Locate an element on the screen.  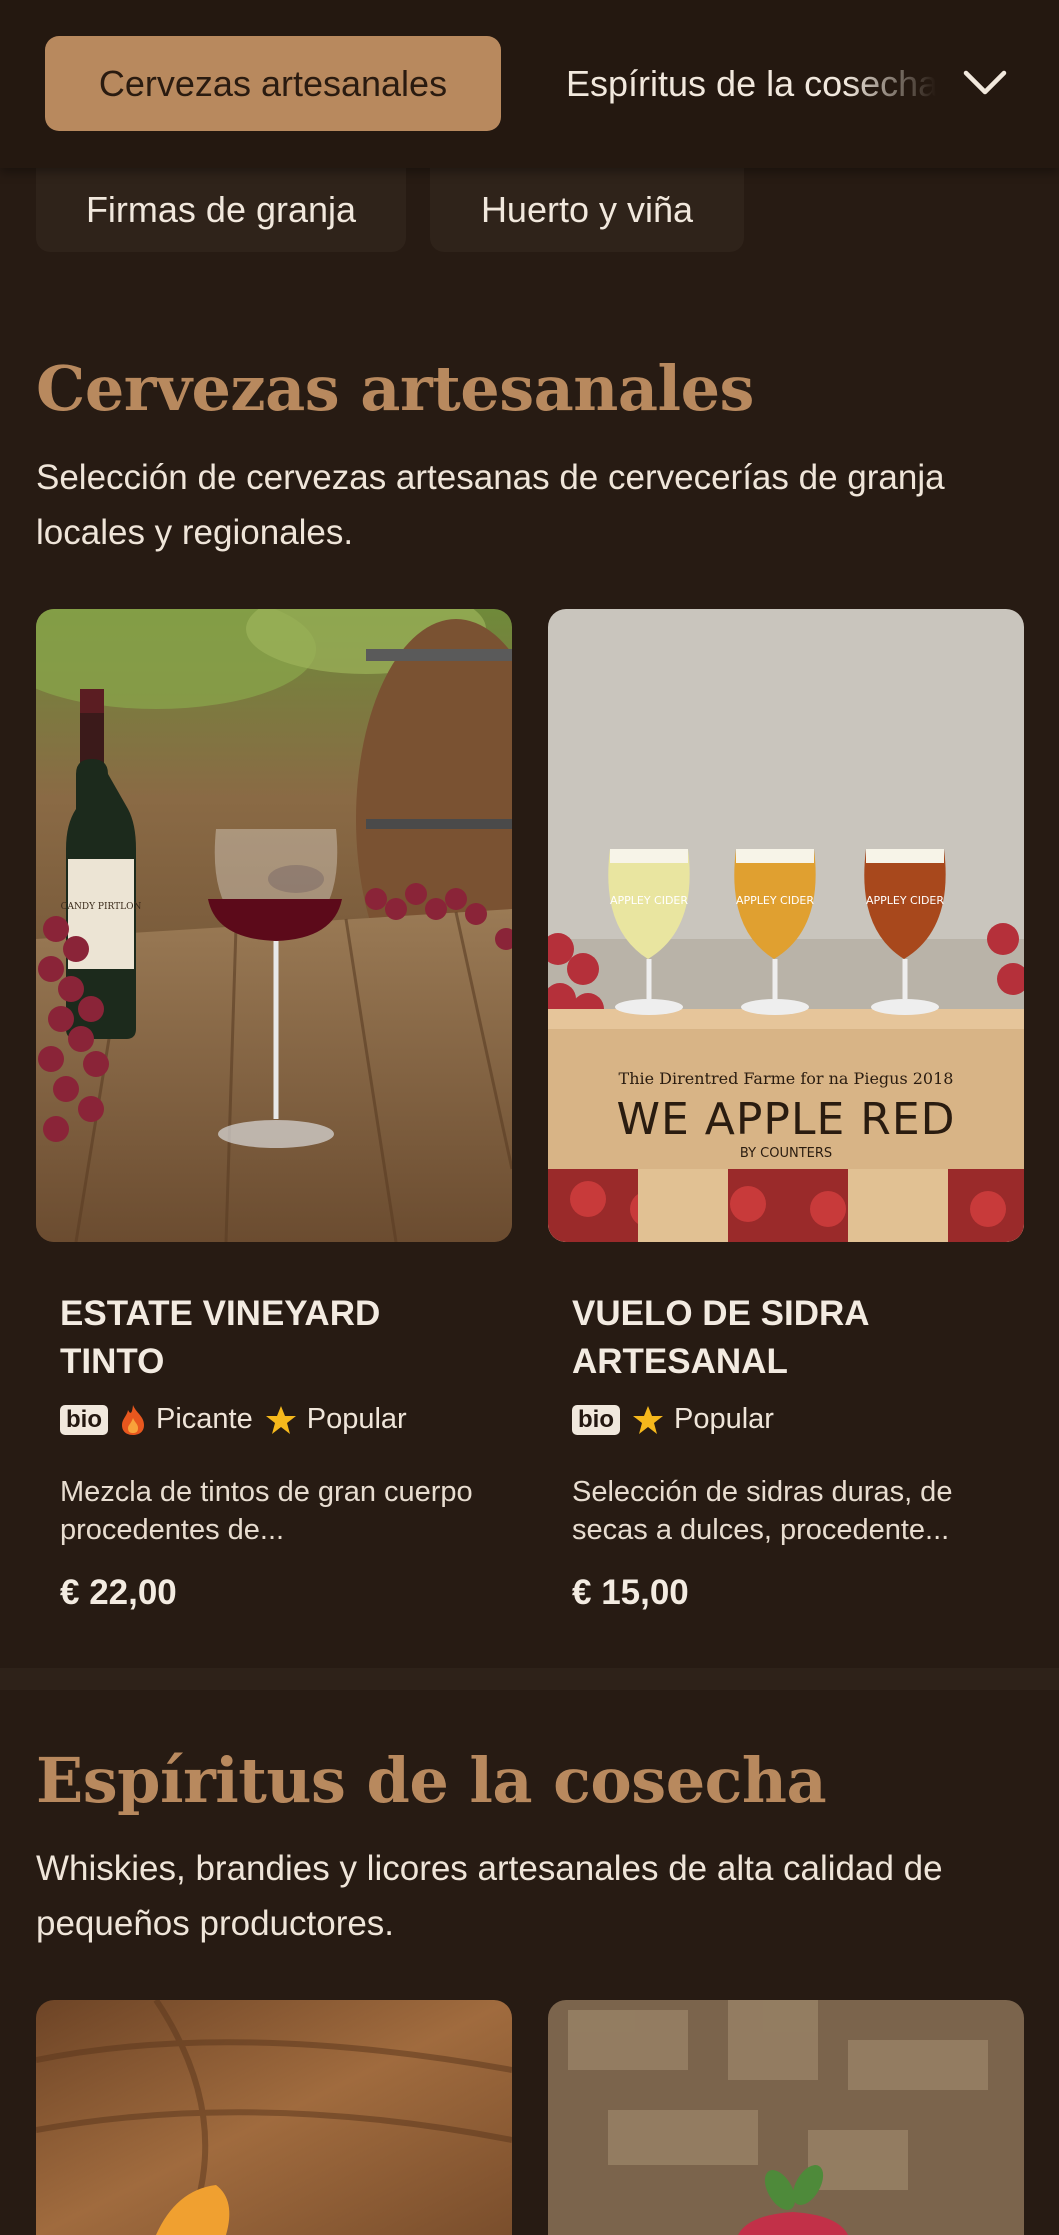
spicy-tag: Picante is located at coordinates (186, 1419).